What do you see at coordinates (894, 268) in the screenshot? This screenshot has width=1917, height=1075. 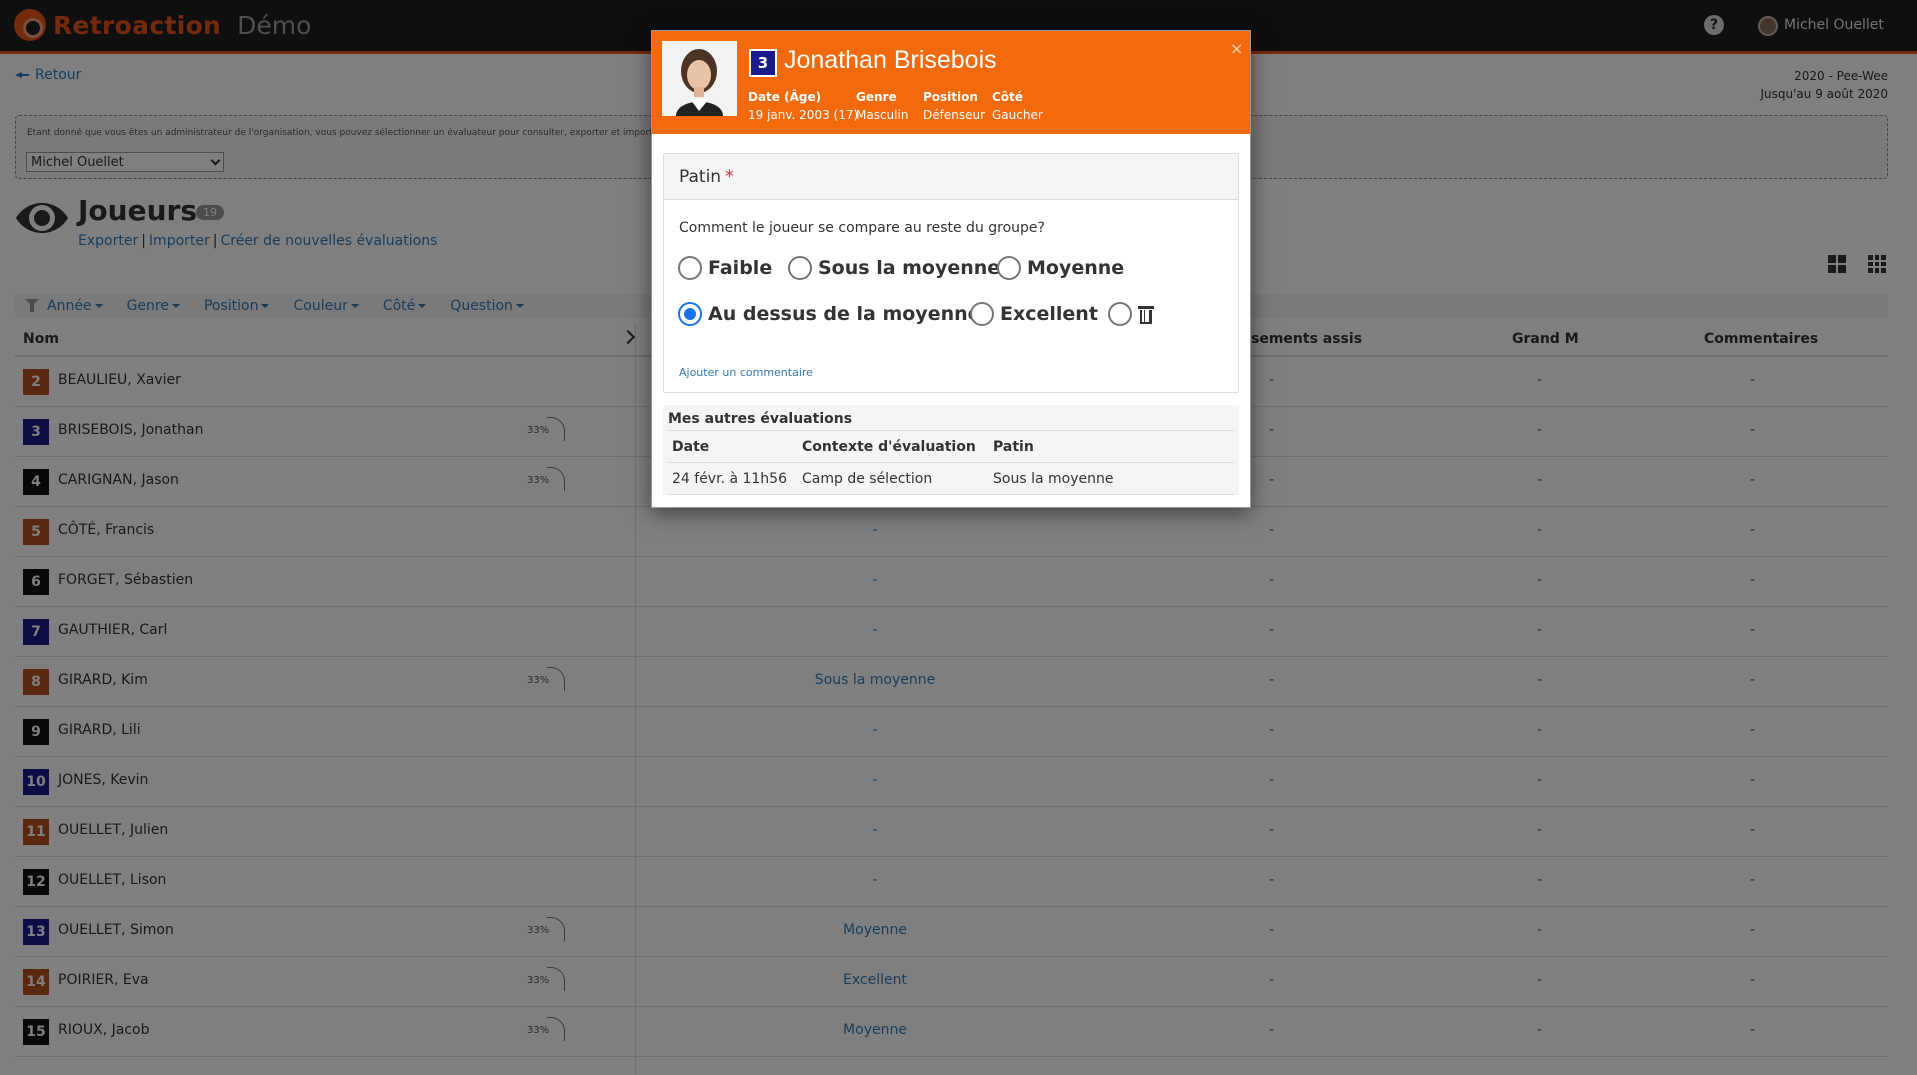 I see `option-sous-la-moyenne: Sous la moyenne` at bounding box center [894, 268].